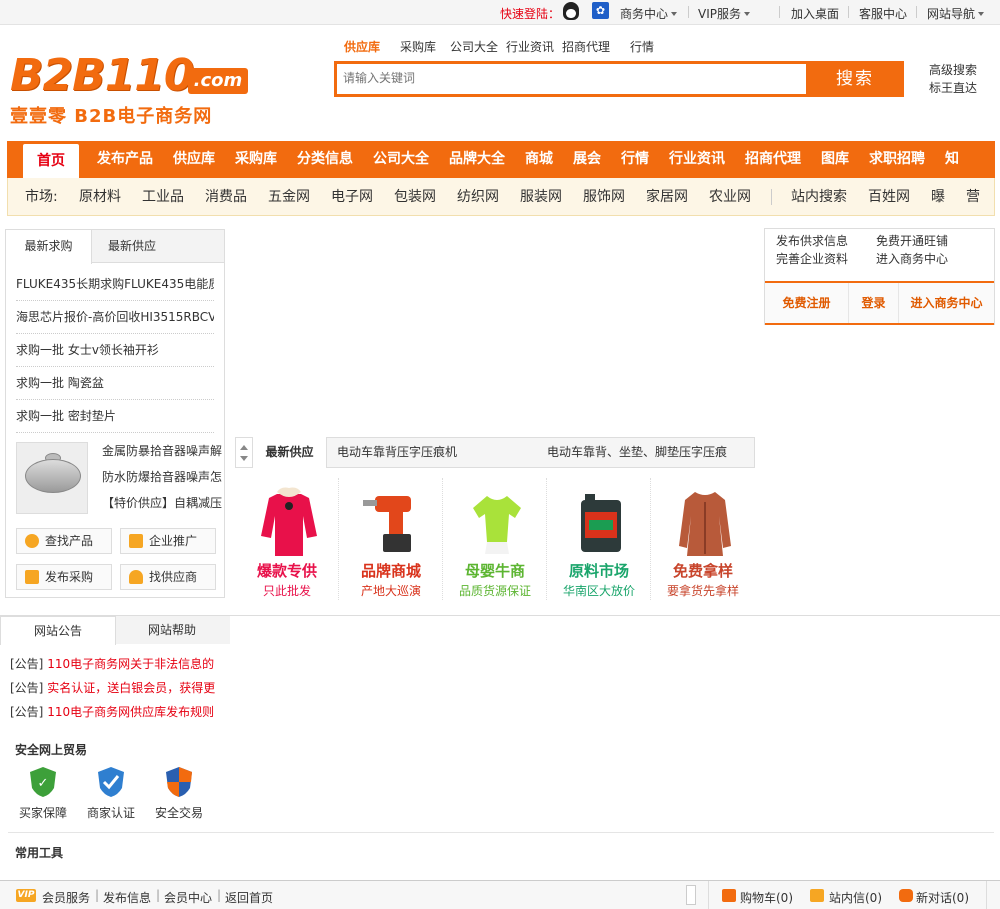 This screenshot has height=909, width=1000. What do you see at coordinates (49, 247) in the screenshot?
I see `tab-latest-purchase: 最新求购` at bounding box center [49, 247].